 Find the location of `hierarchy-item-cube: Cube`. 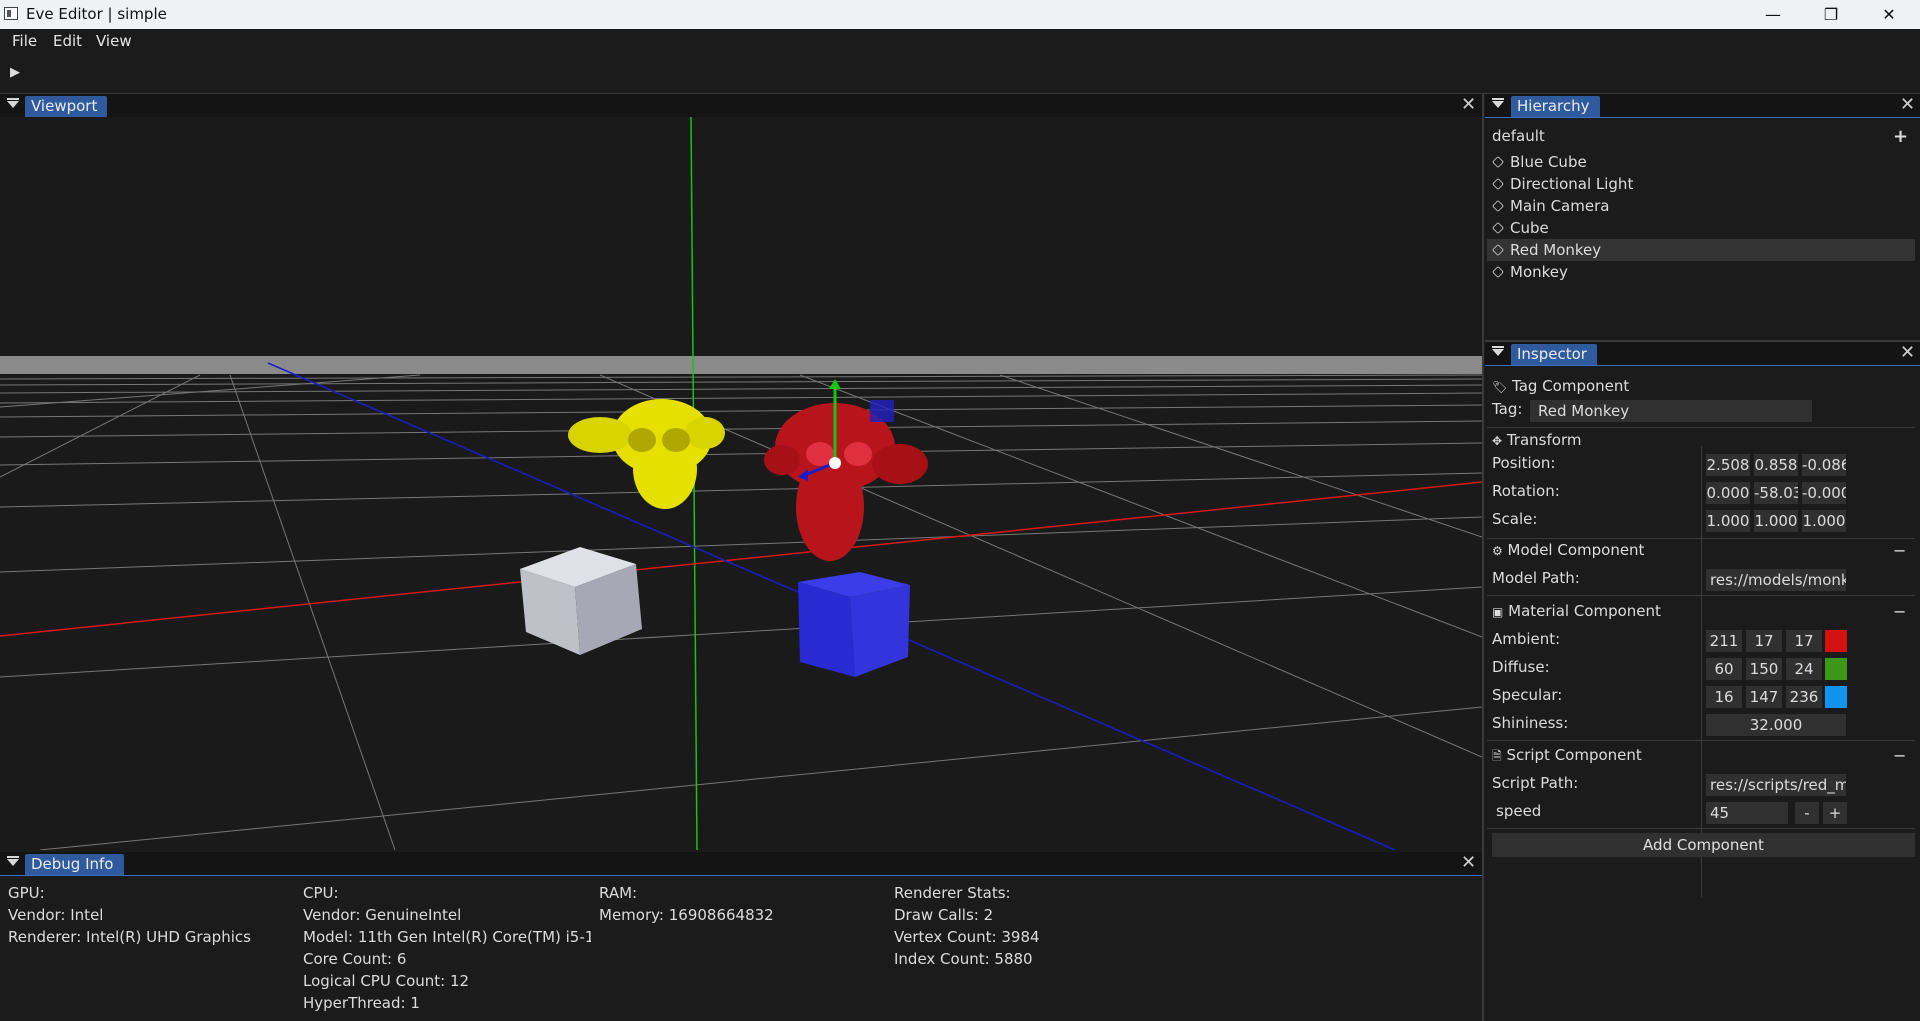

hierarchy-item-cube: Cube is located at coordinates (1701, 228).